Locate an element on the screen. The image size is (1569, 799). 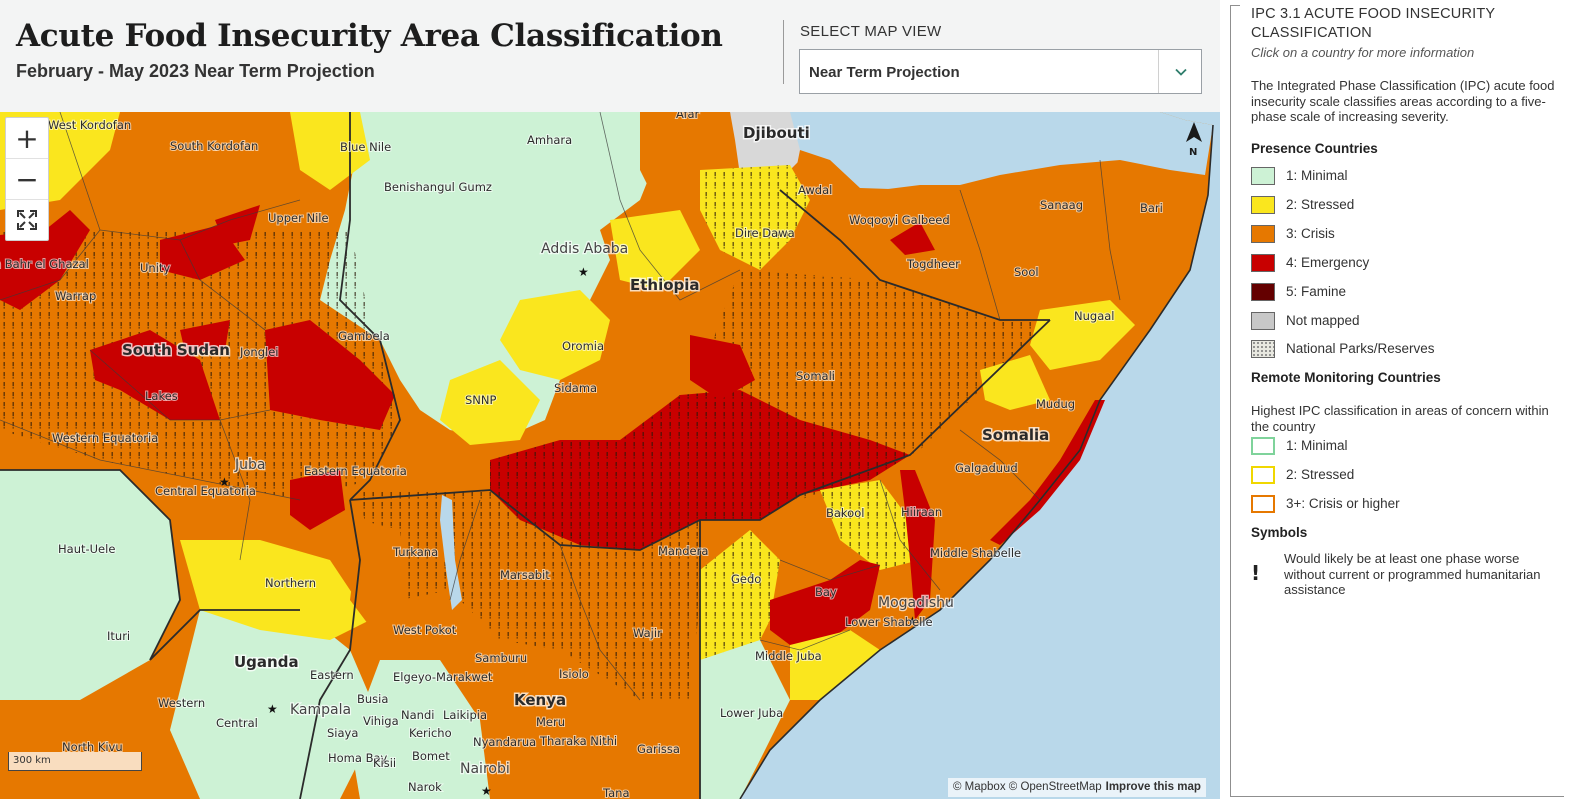
remote-heading: Remote Monitoring Countries is located at coordinates (1346, 377).